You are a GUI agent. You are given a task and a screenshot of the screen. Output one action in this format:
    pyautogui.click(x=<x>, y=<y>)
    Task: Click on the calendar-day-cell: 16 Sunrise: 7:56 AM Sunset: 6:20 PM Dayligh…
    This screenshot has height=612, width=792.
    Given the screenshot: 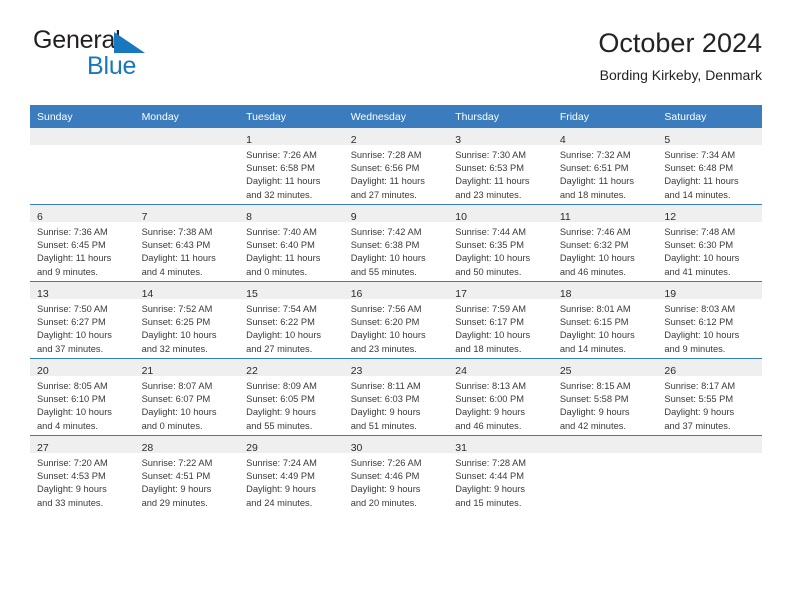 What is the action you would take?
    pyautogui.click(x=396, y=320)
    